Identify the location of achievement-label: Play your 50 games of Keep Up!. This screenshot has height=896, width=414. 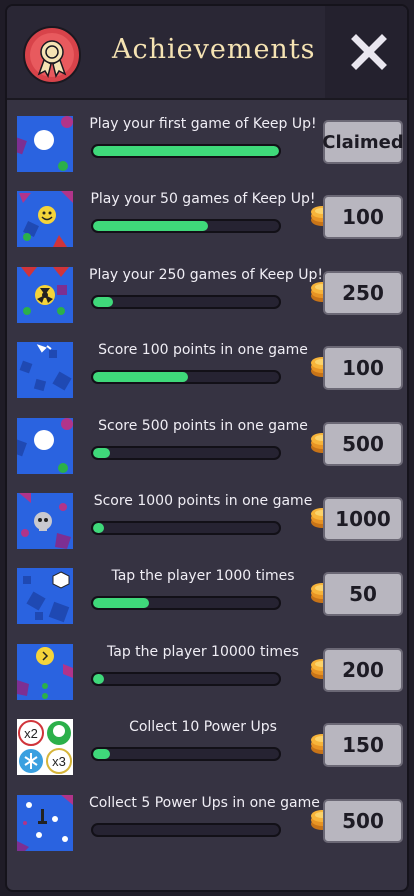
(203, 199).